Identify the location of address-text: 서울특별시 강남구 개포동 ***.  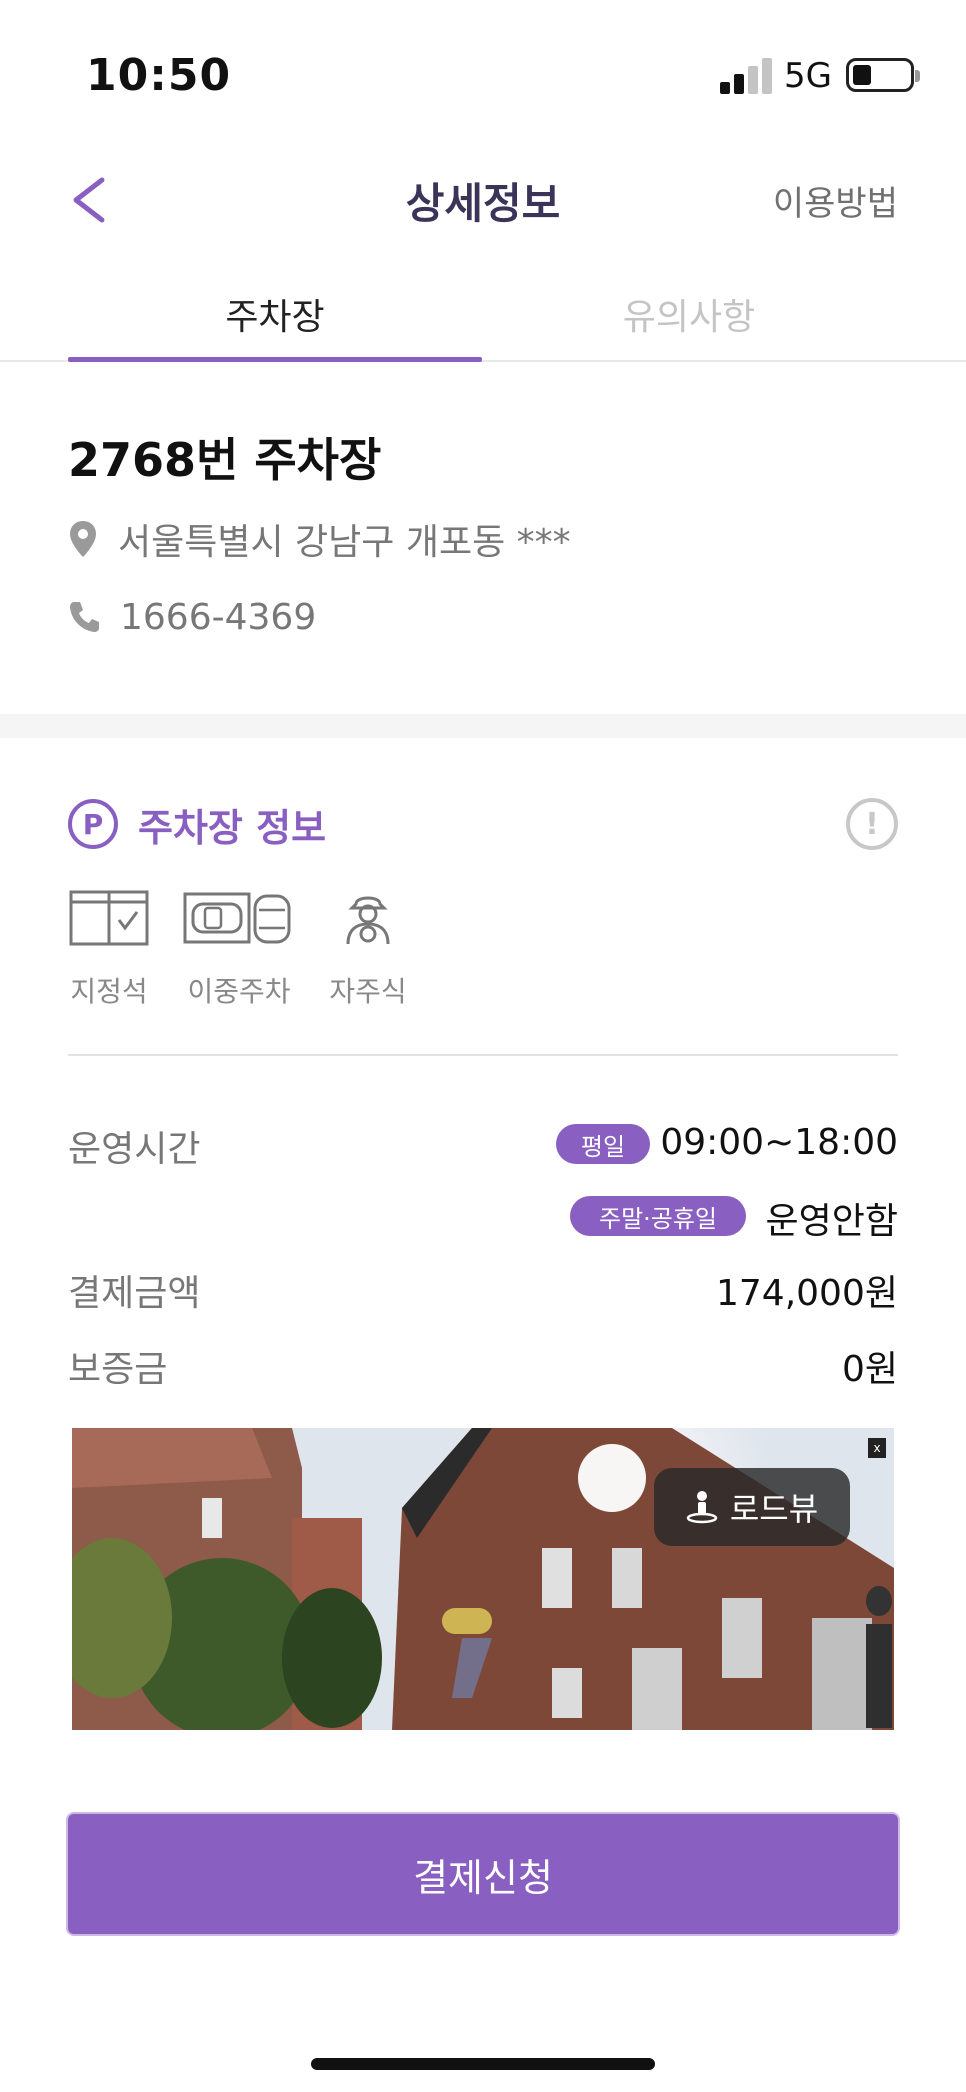
(344, 542).